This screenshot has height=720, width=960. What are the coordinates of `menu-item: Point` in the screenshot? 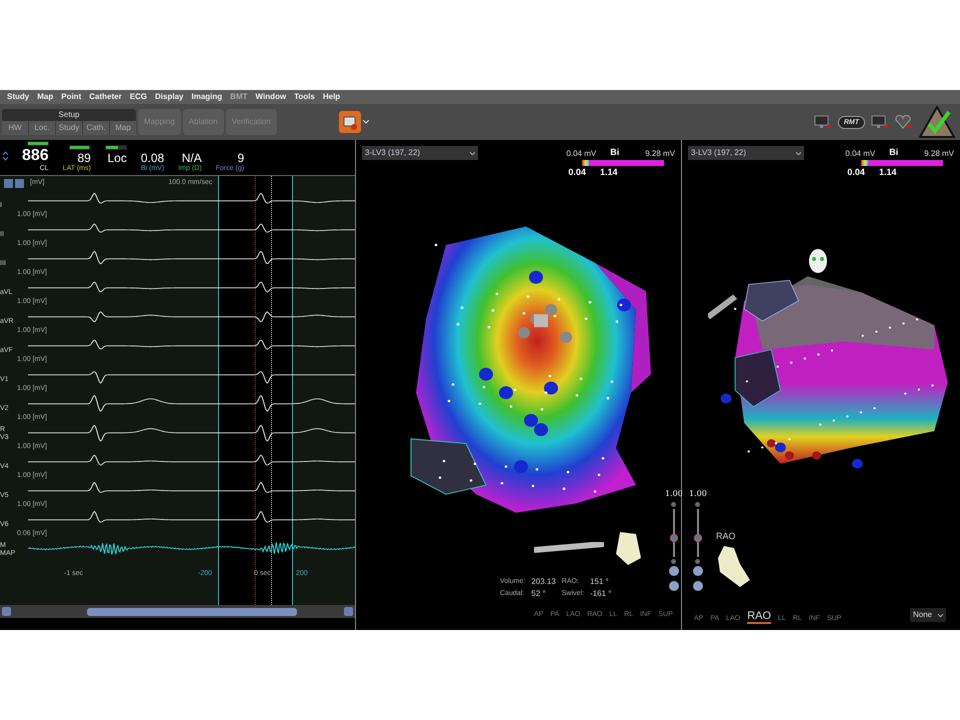 It's located at (71, 97).